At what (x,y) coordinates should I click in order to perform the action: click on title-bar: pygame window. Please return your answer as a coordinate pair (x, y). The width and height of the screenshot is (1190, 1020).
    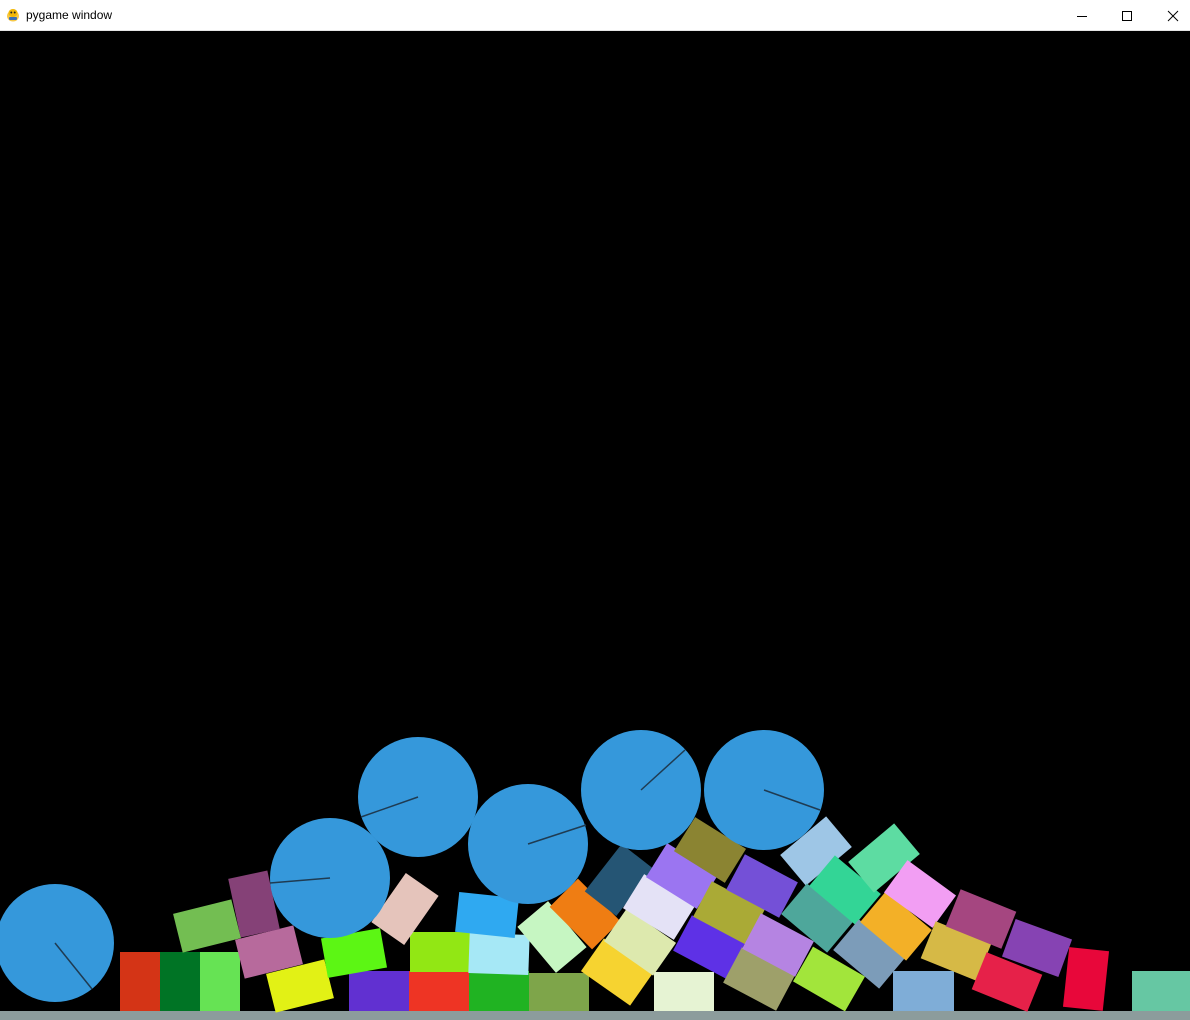
    Looking at the image, I should click on (595, 15).